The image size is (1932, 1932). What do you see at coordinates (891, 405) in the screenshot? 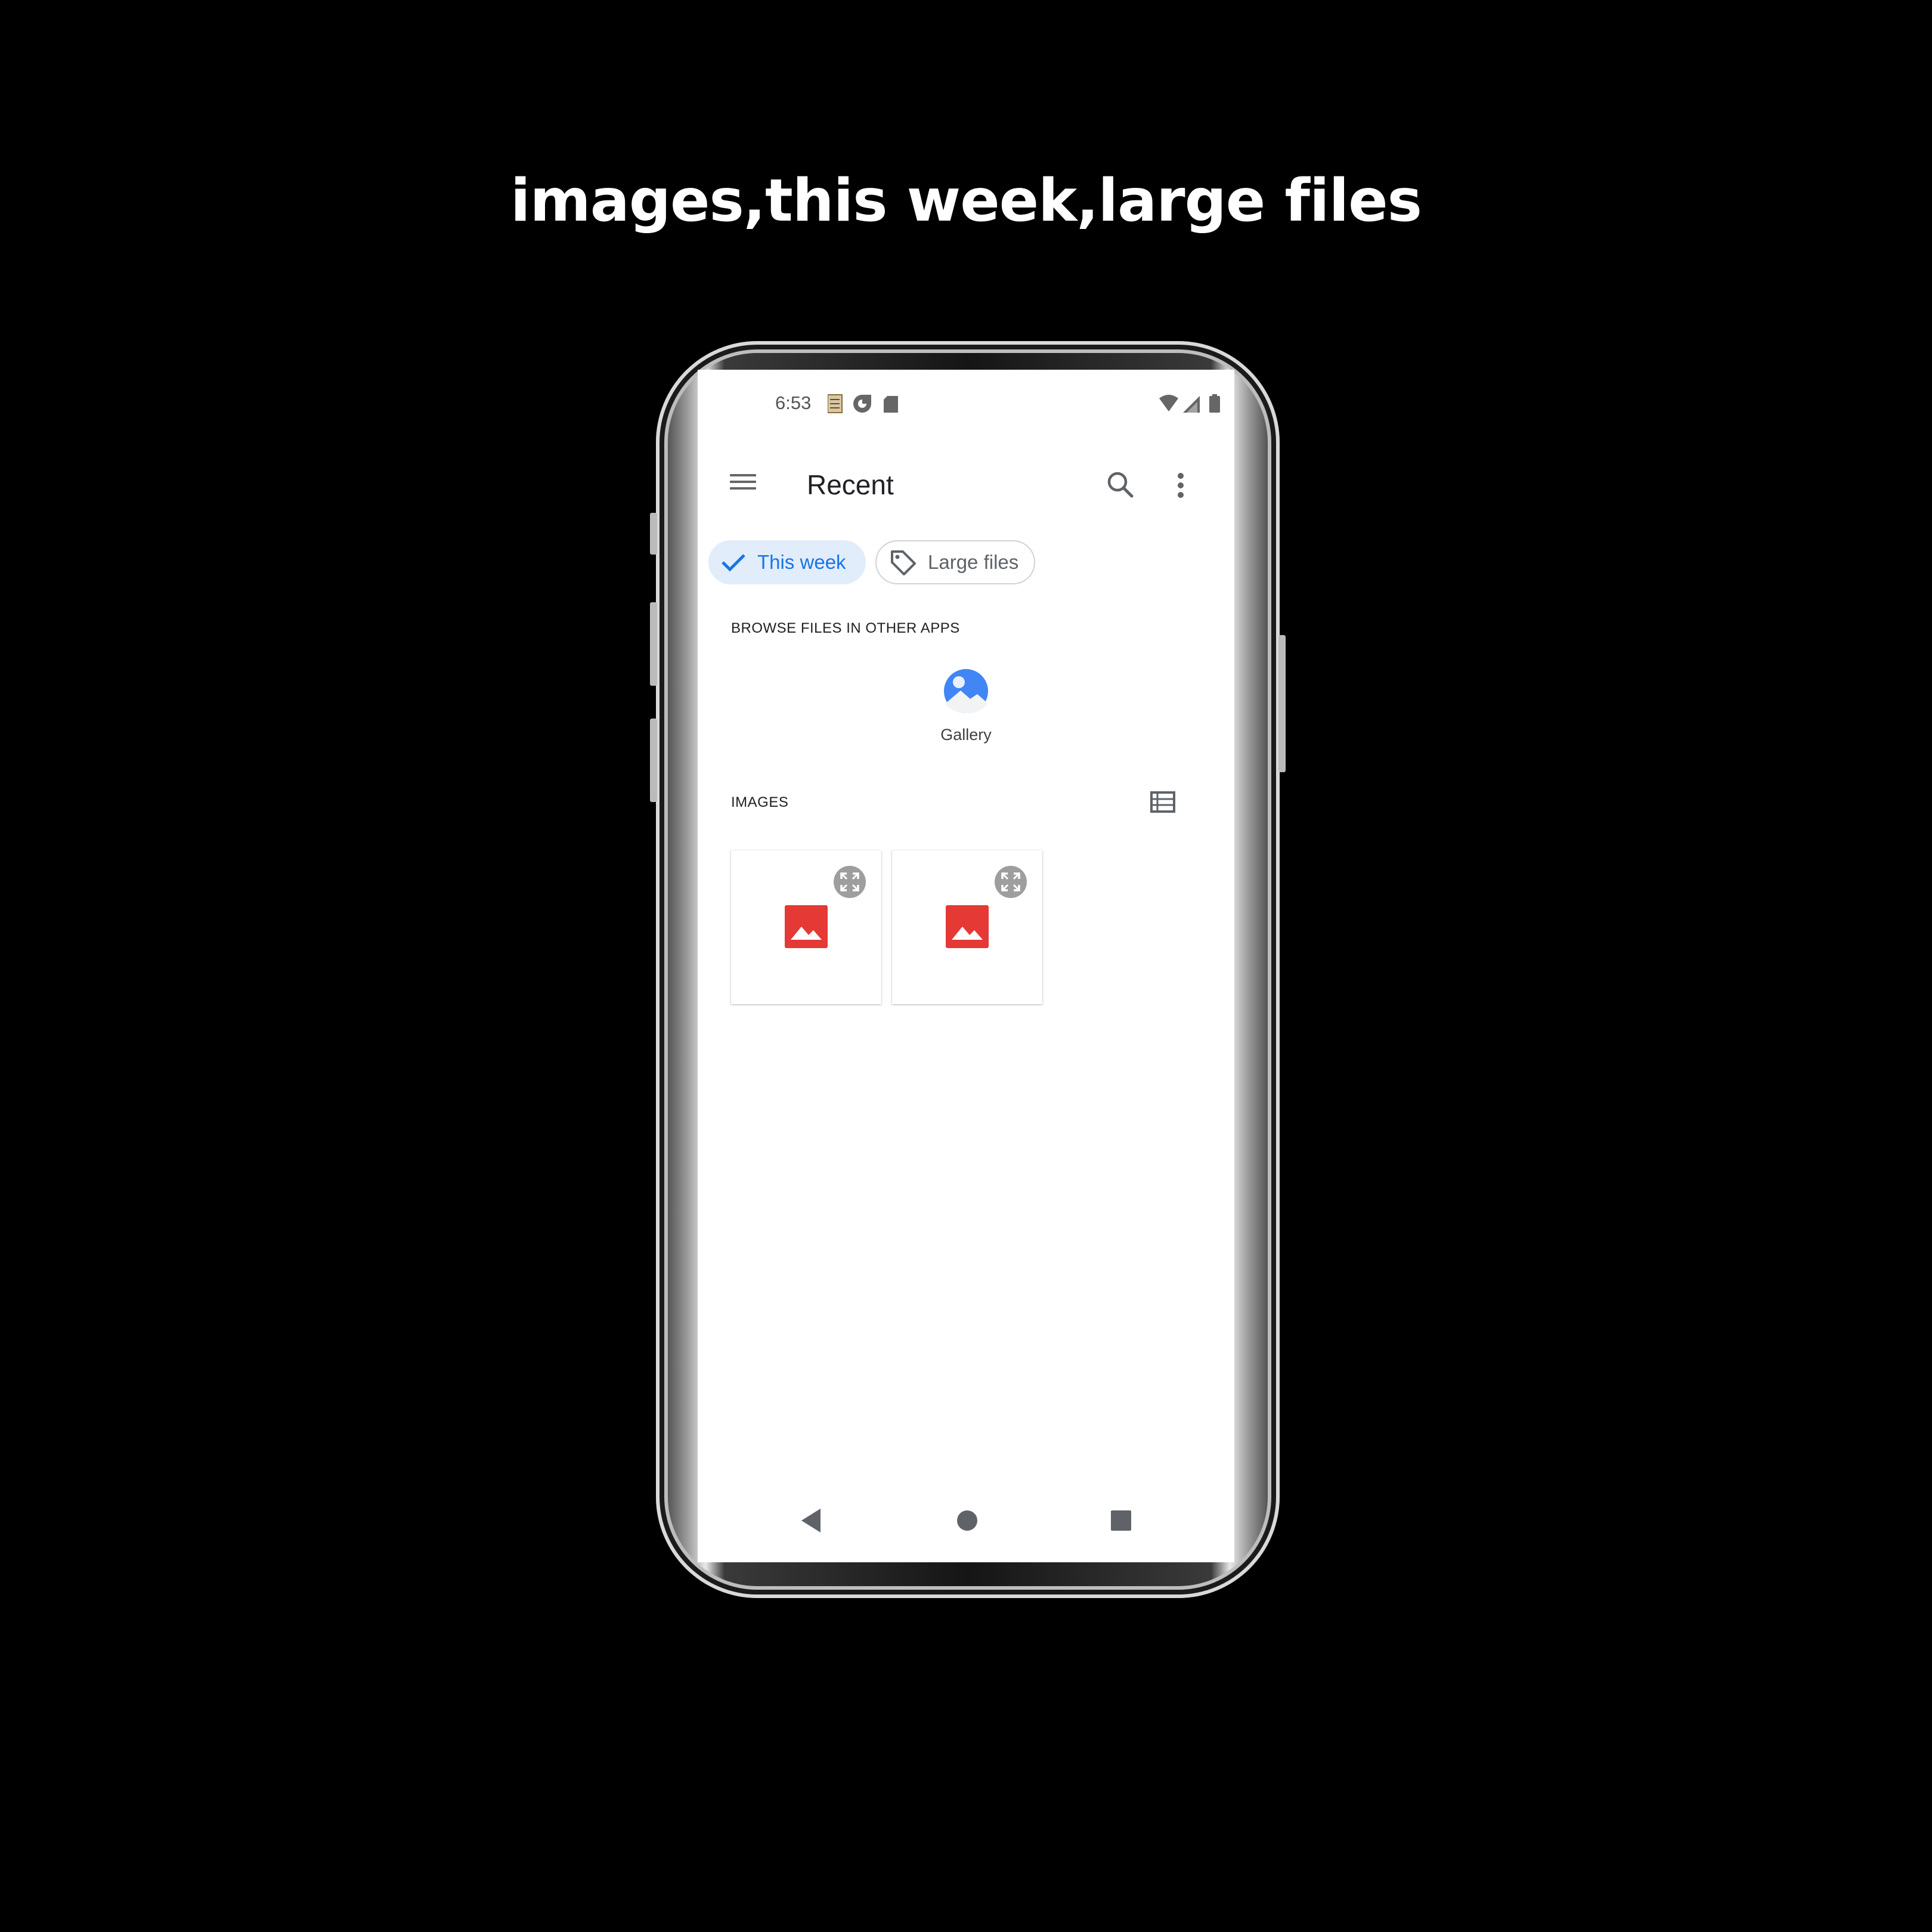
I see `sd-card-icon` at bounding box center [891, 405].